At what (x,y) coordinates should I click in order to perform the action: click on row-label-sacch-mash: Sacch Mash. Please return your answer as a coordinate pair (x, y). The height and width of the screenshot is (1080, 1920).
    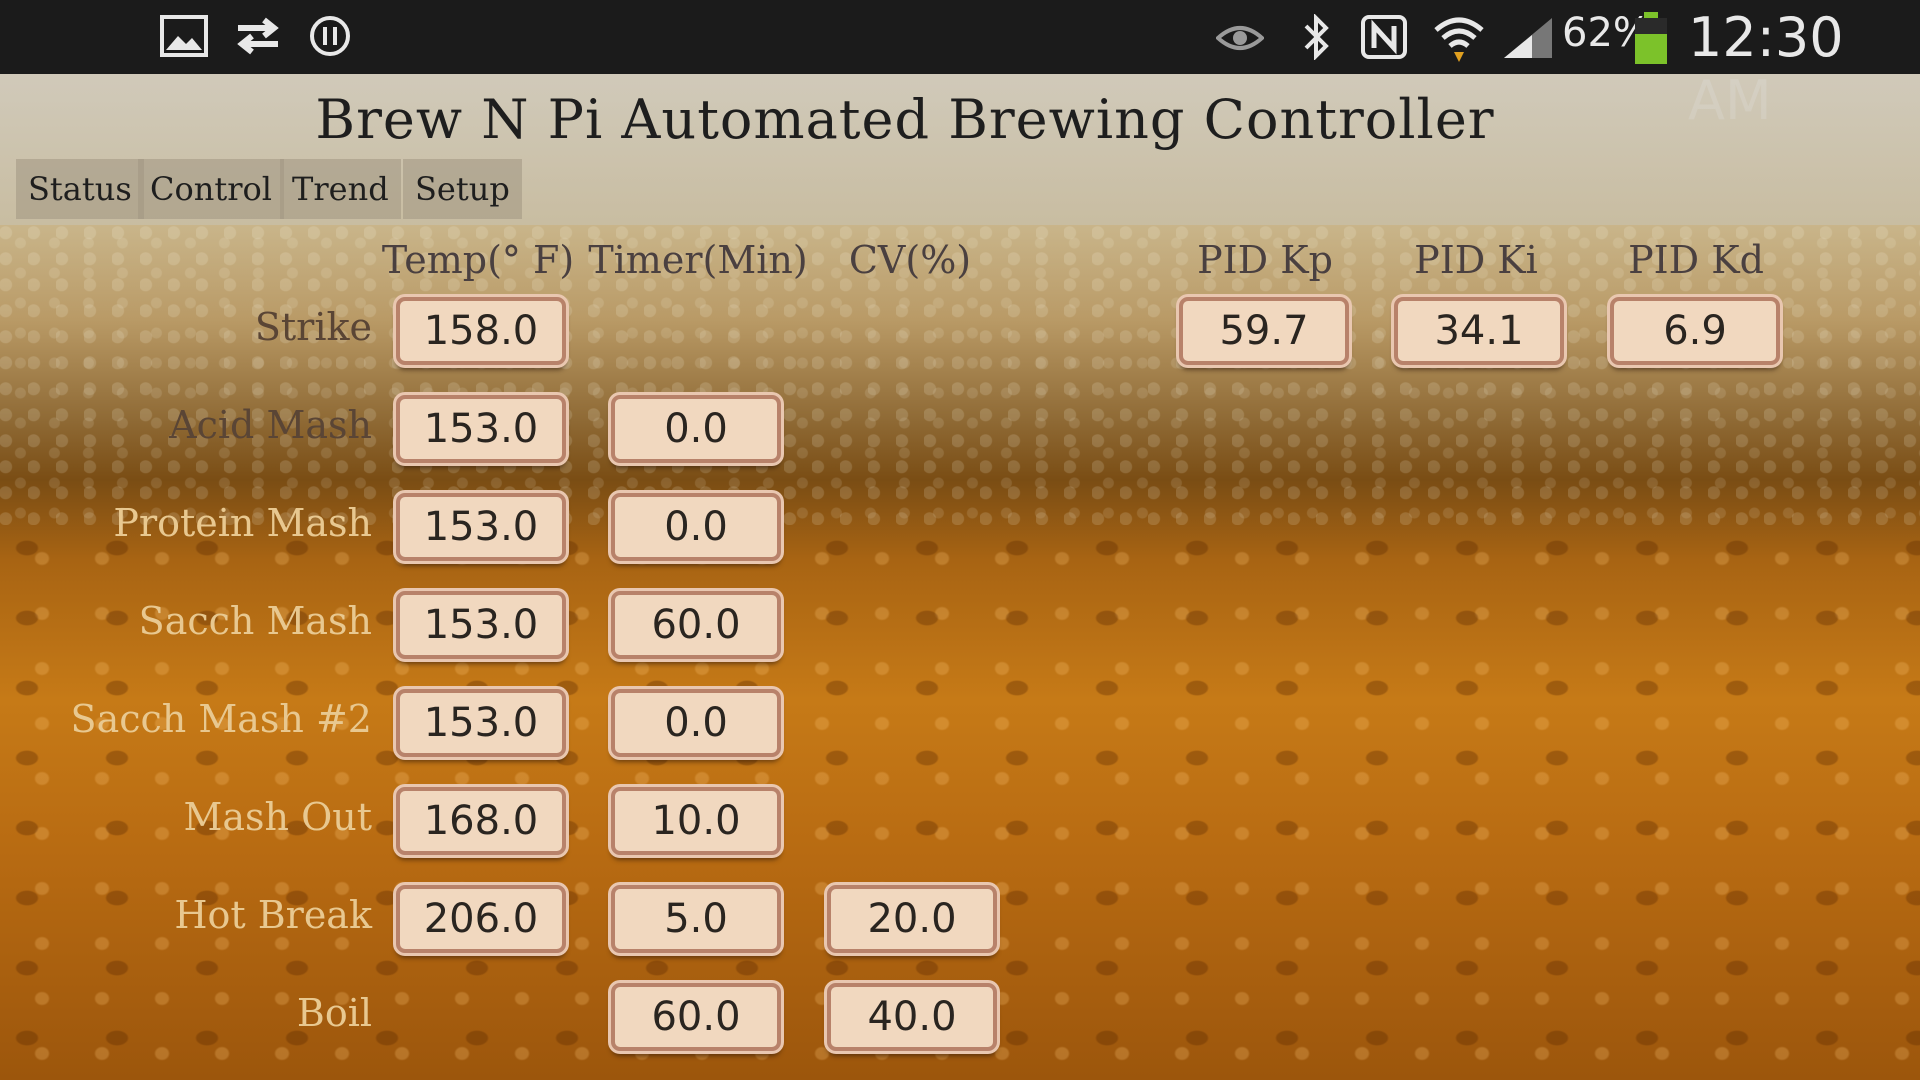
    Looking at the image, I should click on (255, 621).